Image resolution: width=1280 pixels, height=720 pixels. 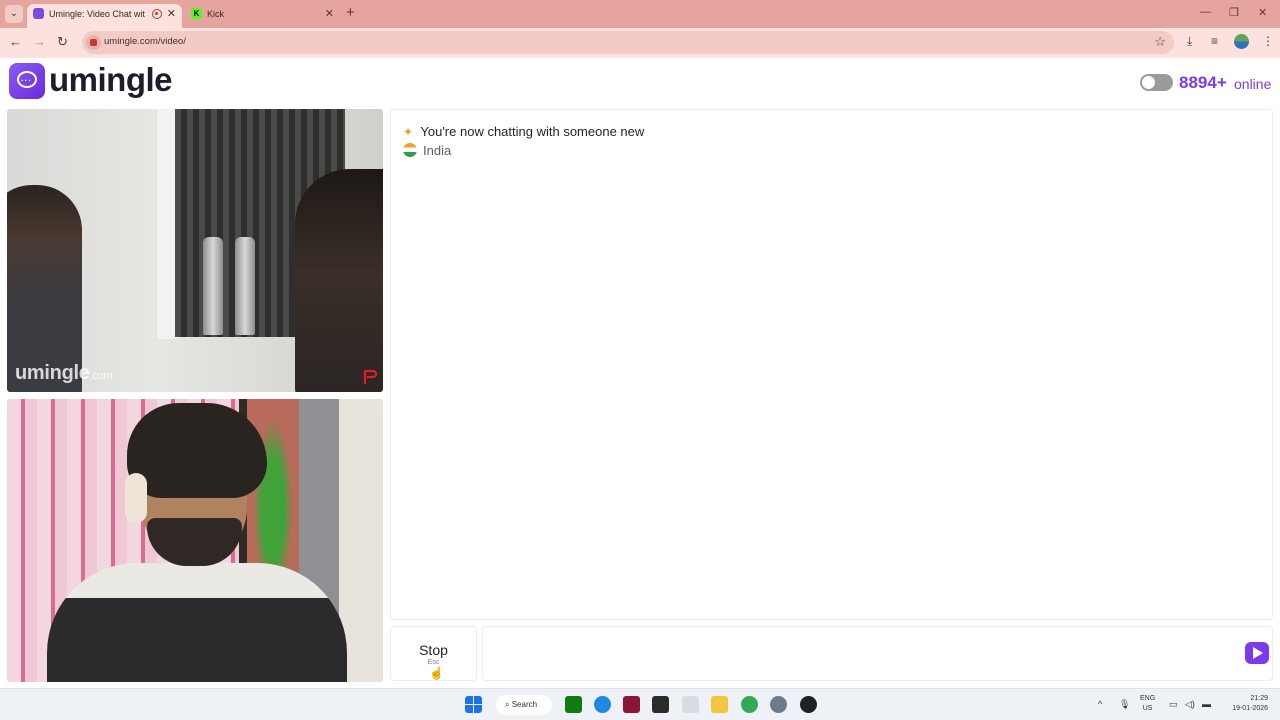 I want to click on start-windows-icon, so click(x=473, y=704).